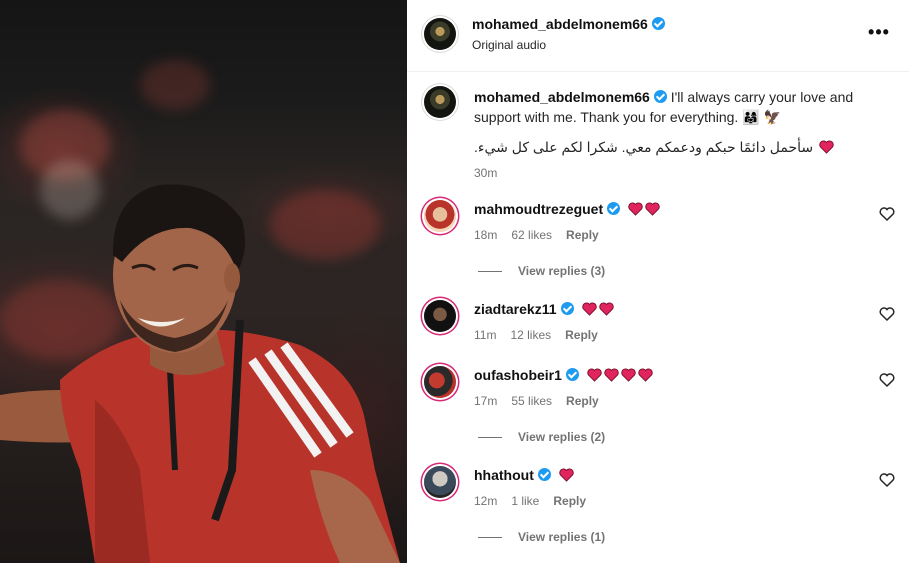 Image resolution: width=909 pixels, height=563 pixels. I want to click on comment-line: hhathout, so click(524, 475).